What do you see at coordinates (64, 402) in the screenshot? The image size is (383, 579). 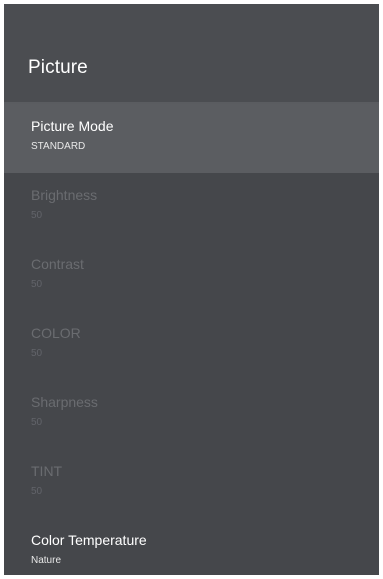 I see `setting-title: Sharpness` at bounding box center [64, 402].